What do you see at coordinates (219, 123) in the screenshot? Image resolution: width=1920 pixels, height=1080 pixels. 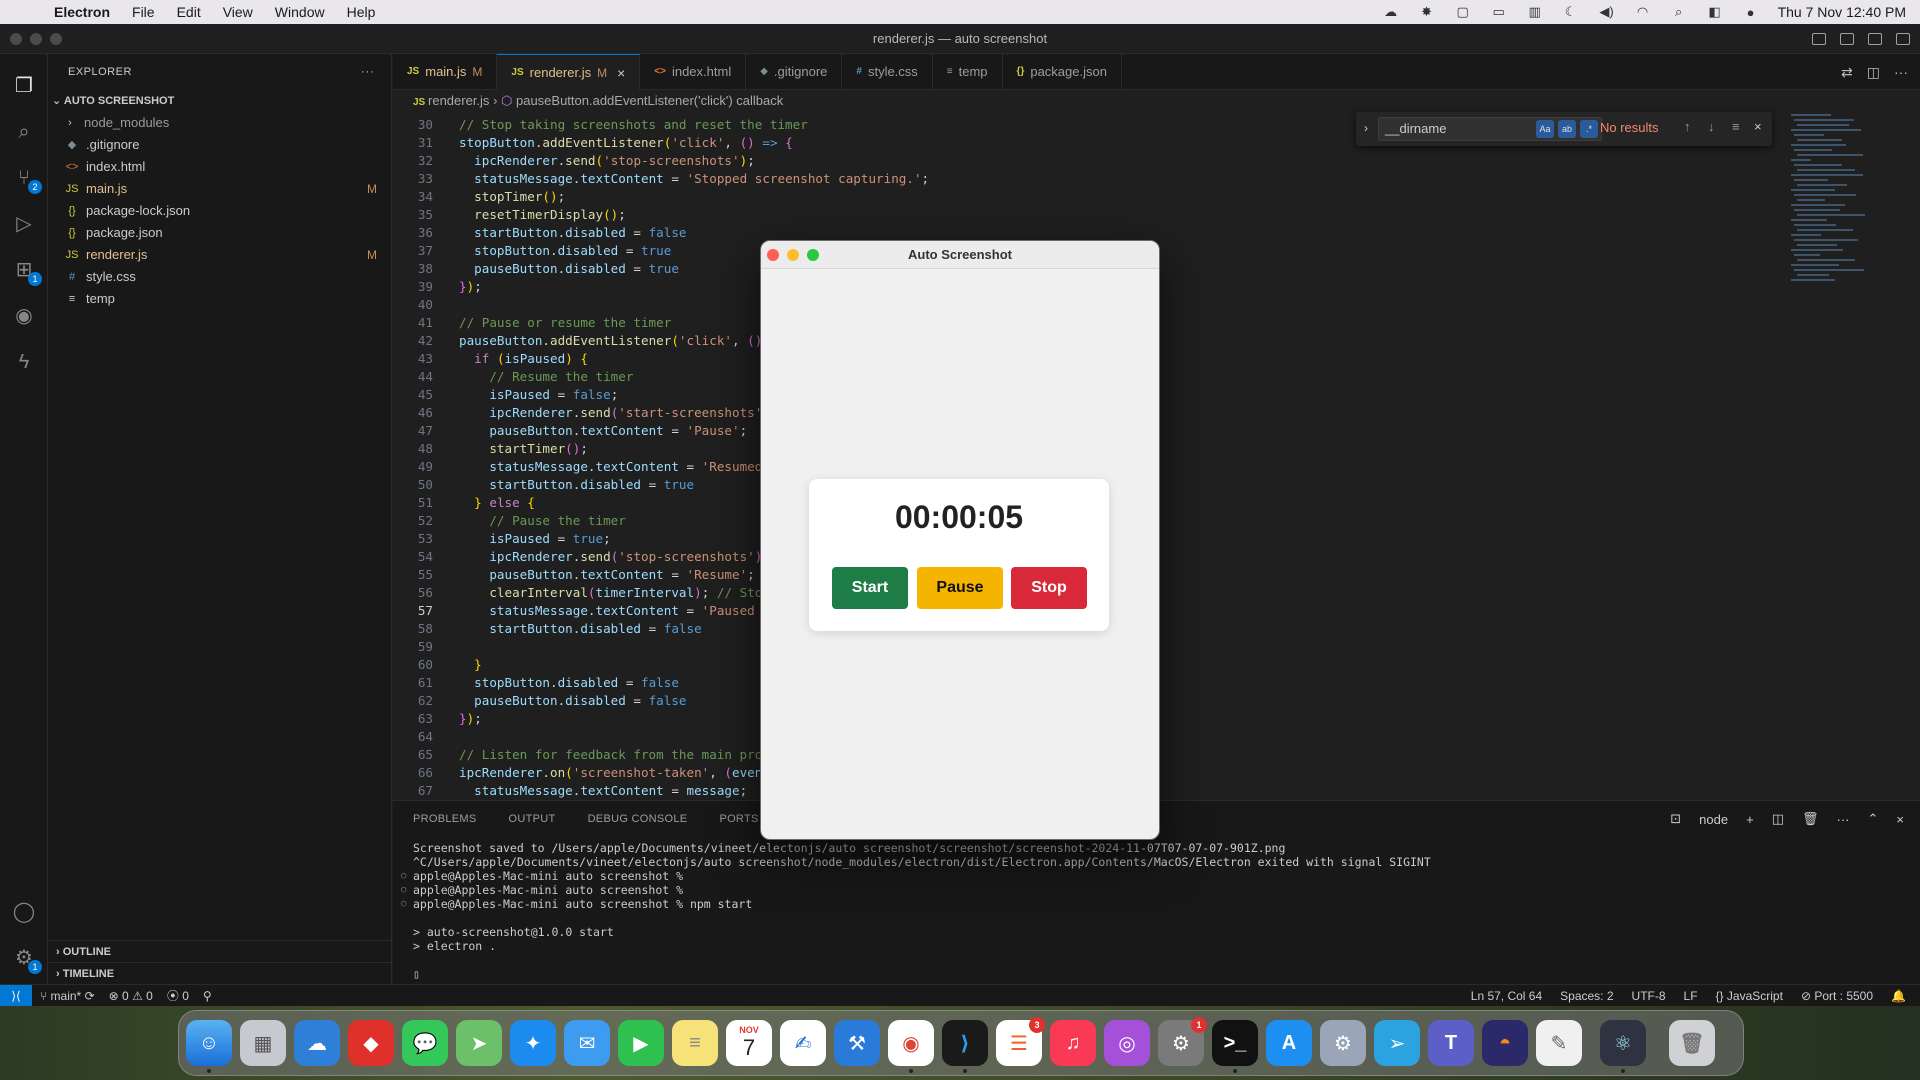 I see `tree-item-node-modules: › node_modules` at bounding box center [219, 123].